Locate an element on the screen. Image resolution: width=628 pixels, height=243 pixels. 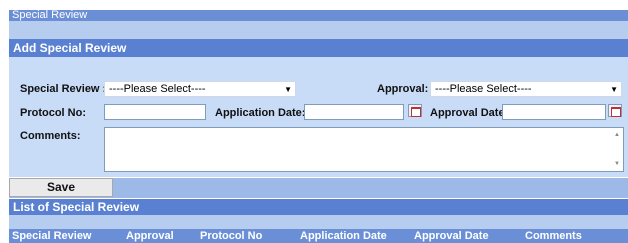
save-button: Save is located at coordinates (61, 187).